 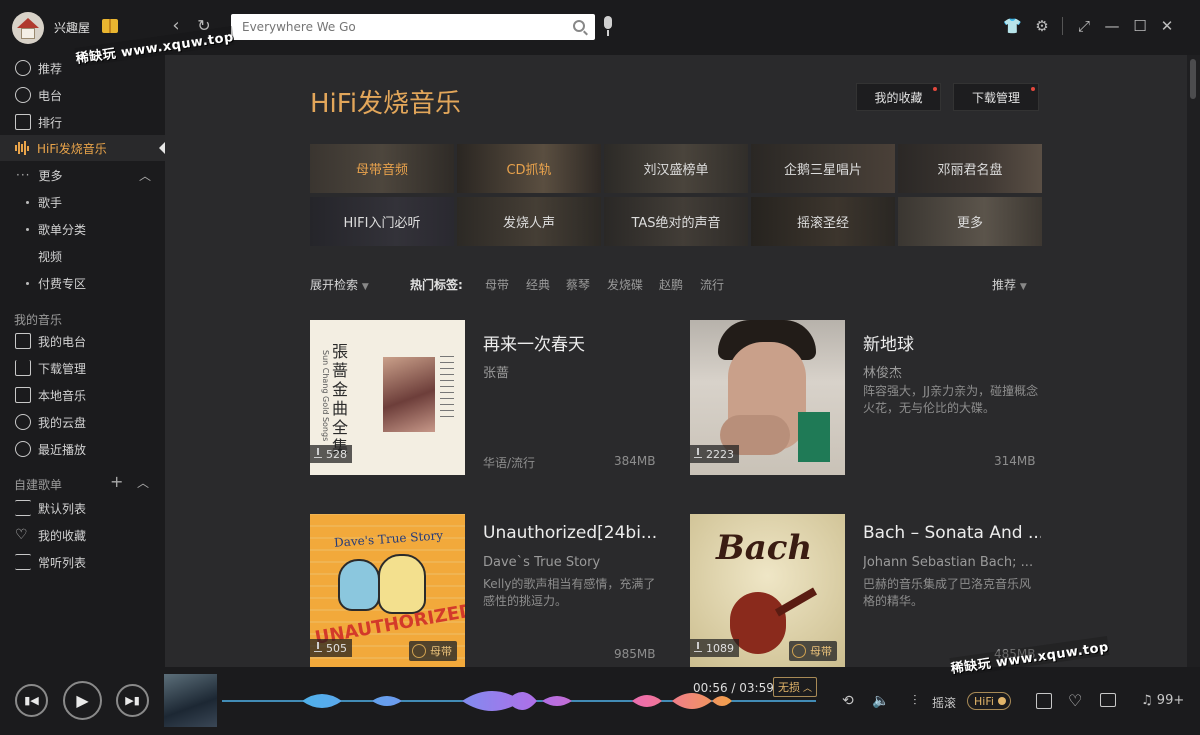 I want to click on album-artist: Dave`s True Story, so click(x=570, y=562).